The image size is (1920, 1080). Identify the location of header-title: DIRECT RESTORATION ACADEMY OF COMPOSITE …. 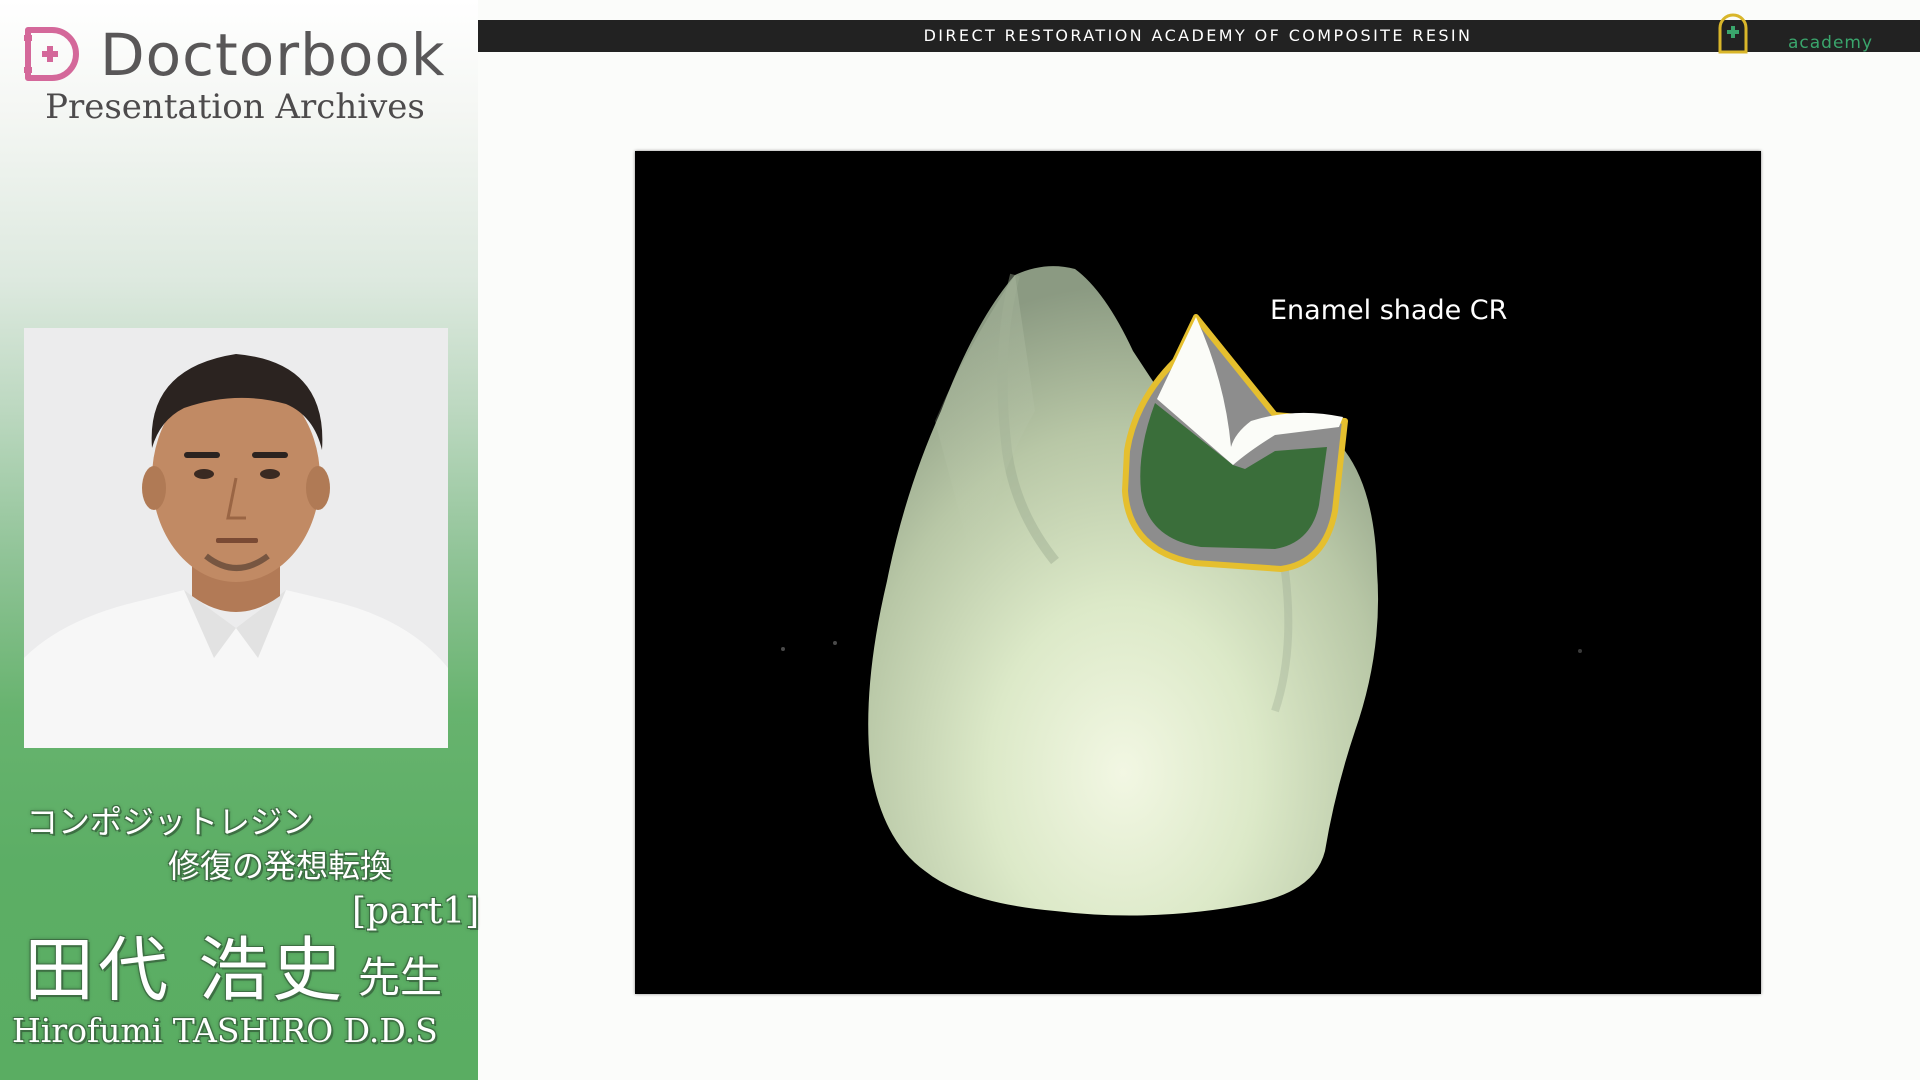
(1198, 35).